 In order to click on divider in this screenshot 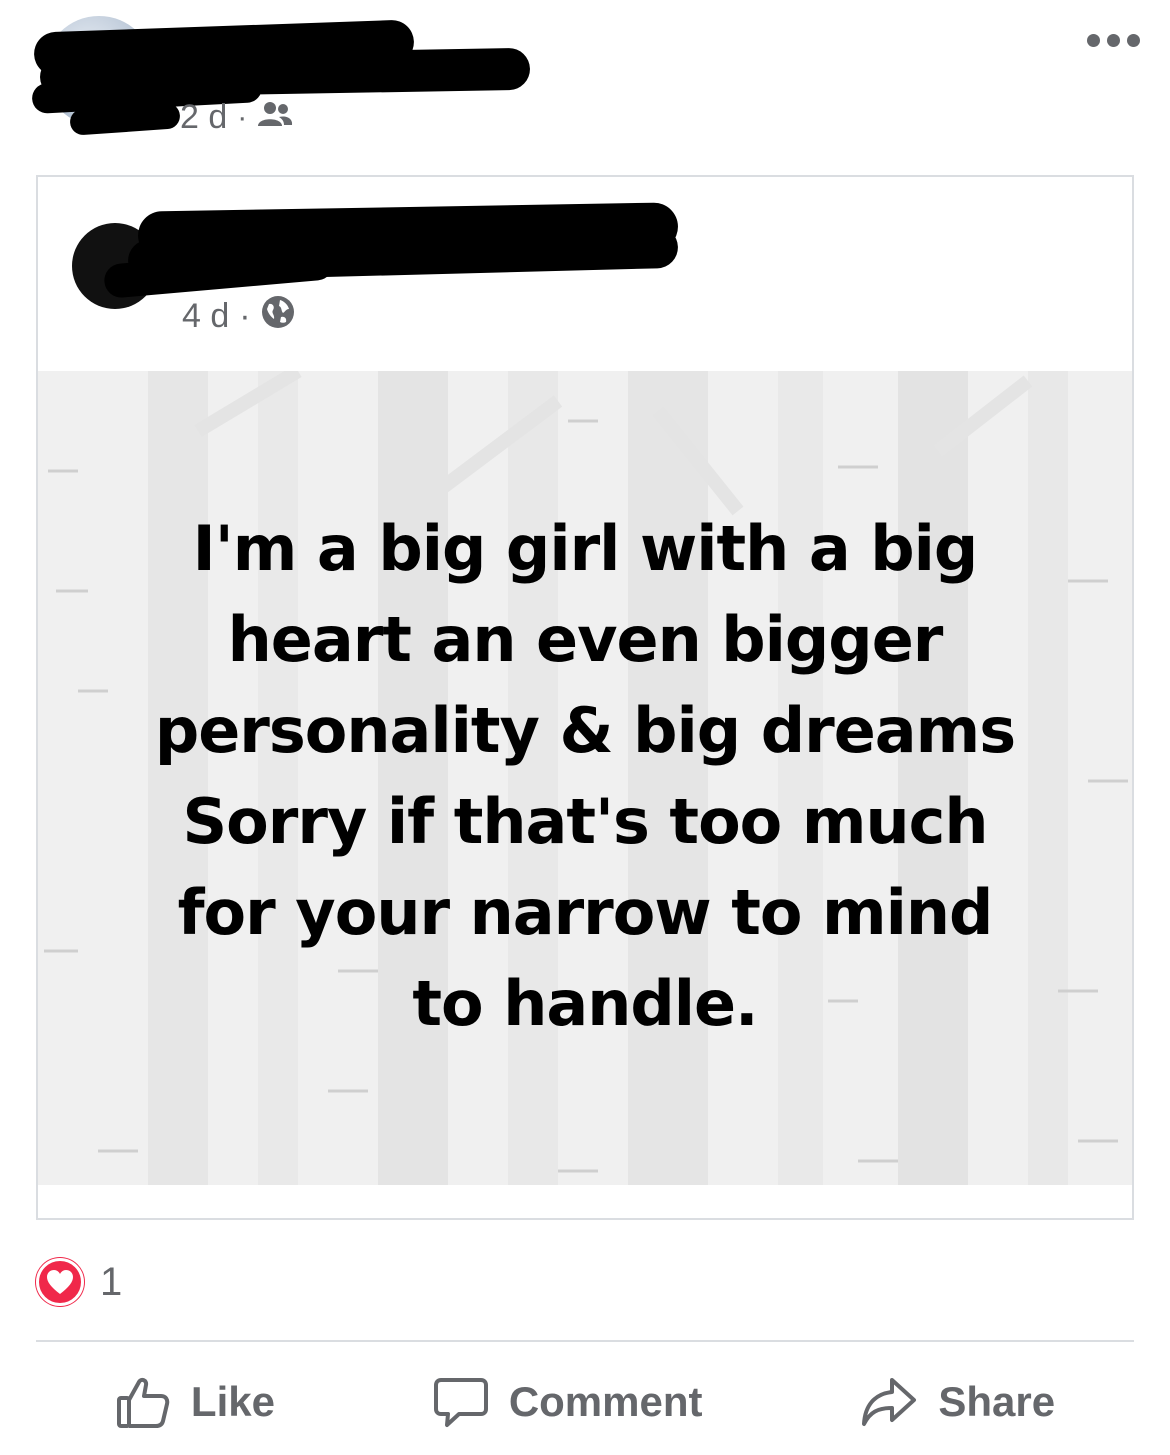, I will do `click(585, 1341)`.